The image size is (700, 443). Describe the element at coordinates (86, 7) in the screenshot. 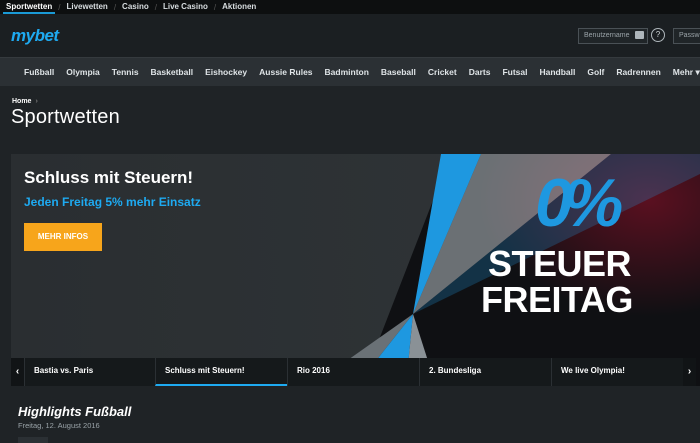

I see `tab-livewetten: Livewetten` at that location.